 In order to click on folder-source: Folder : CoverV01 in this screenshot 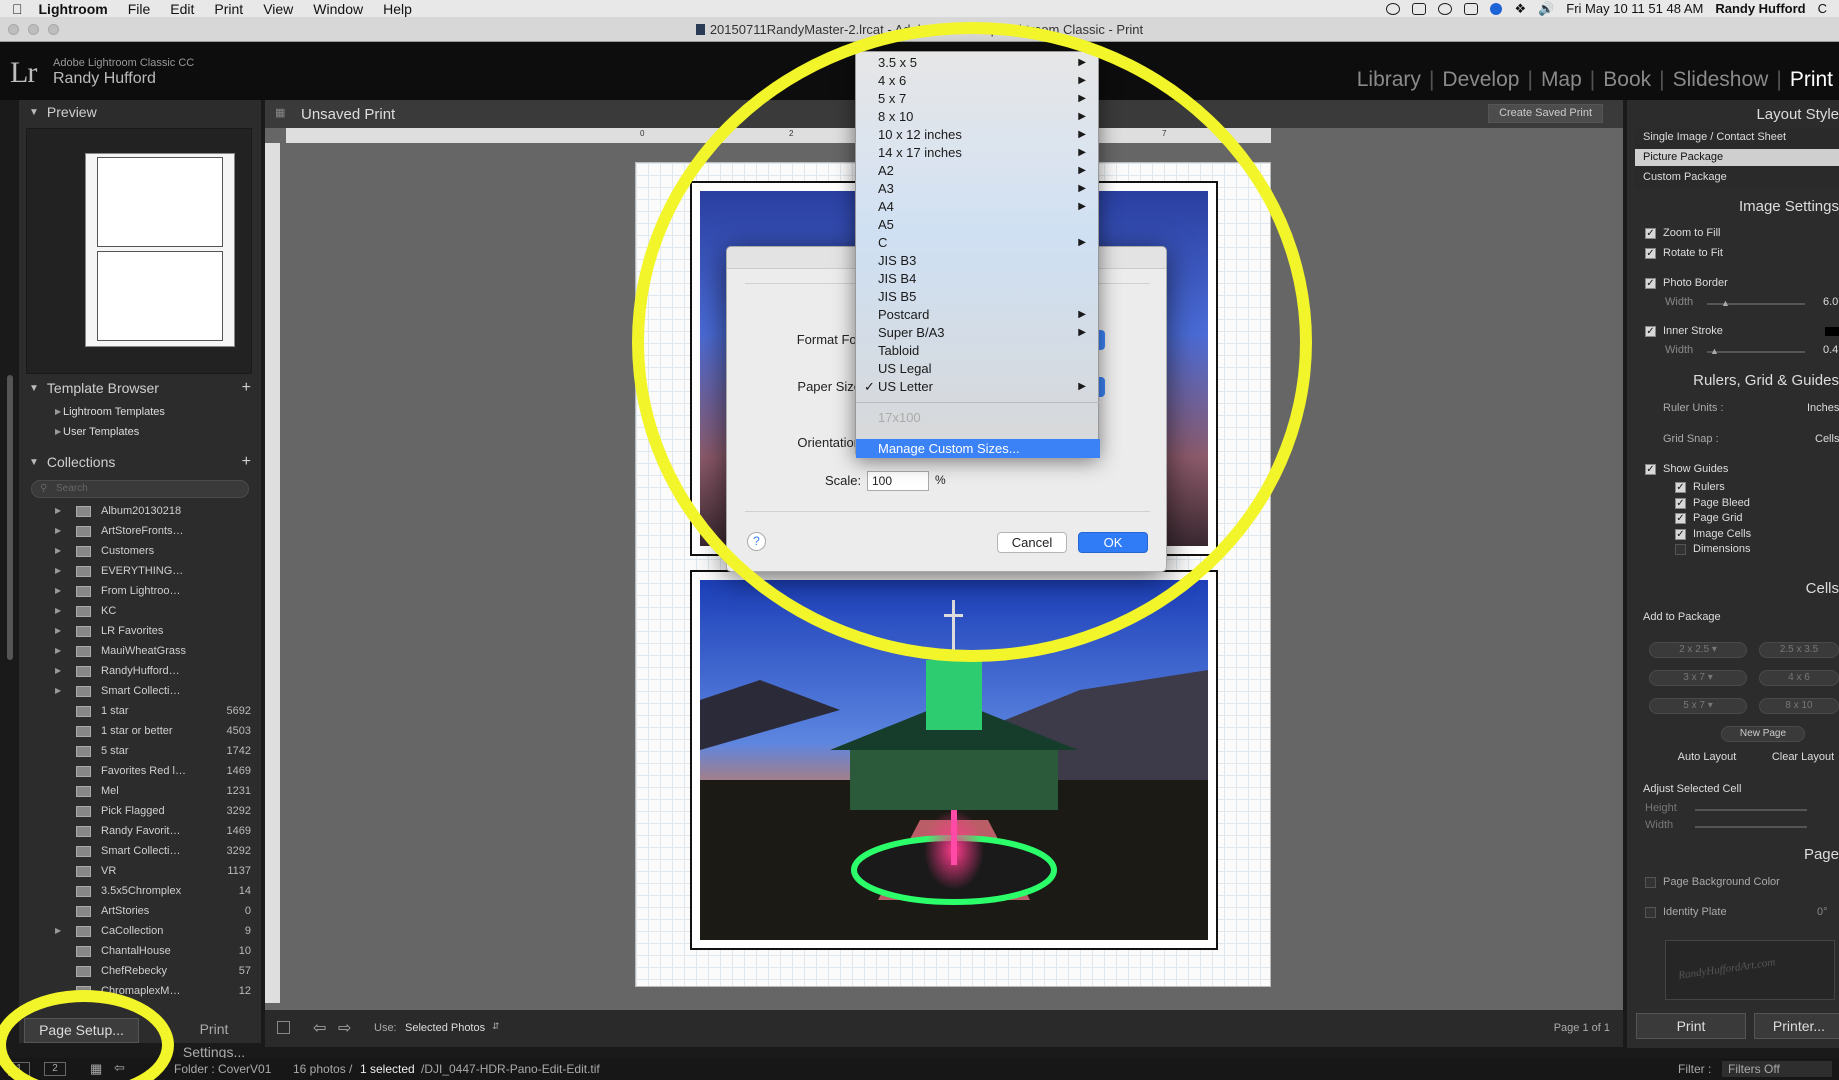, I will do `click(222, 1069)`.